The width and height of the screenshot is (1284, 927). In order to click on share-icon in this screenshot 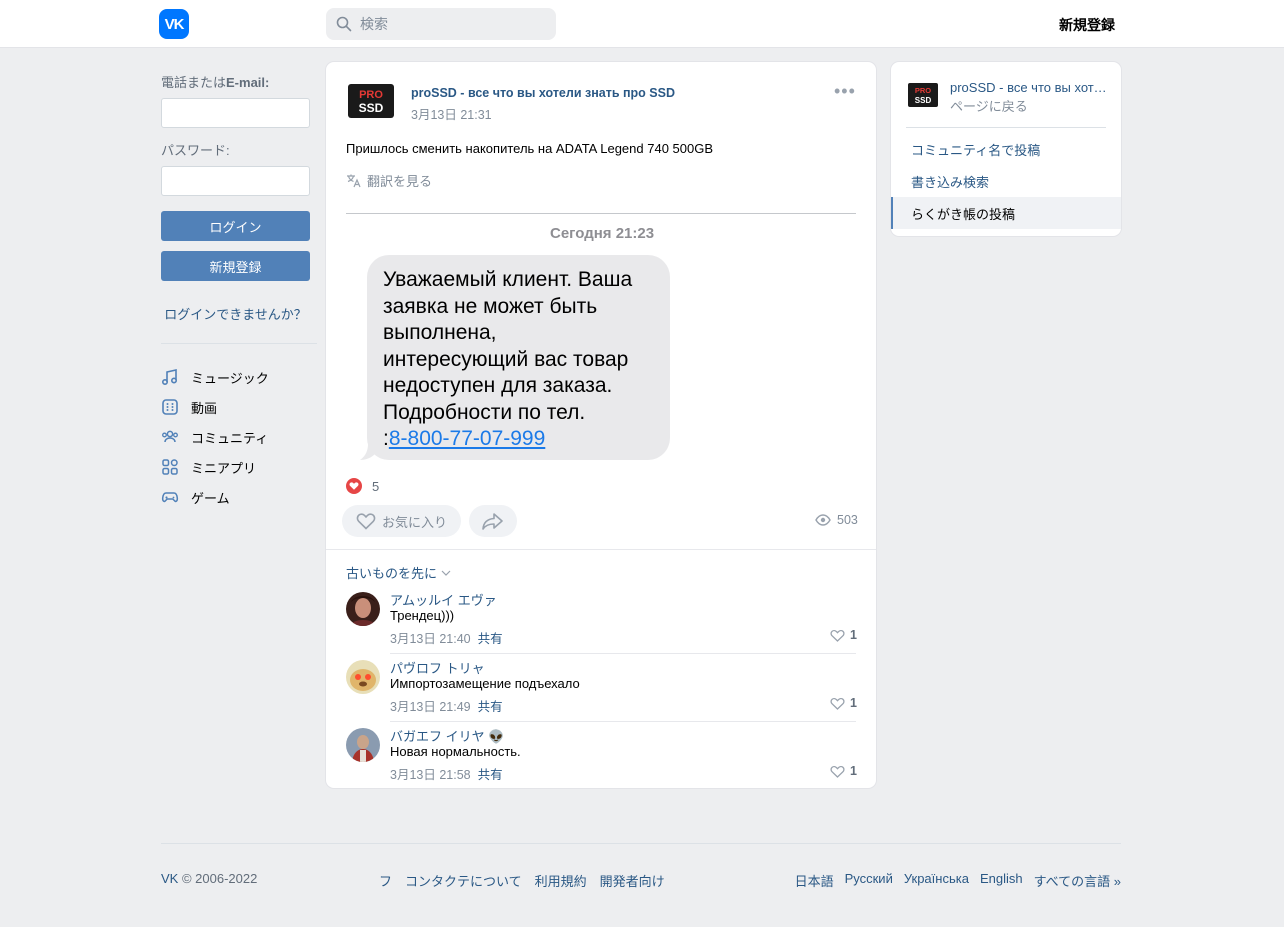, I will do `click(492, 521)`.